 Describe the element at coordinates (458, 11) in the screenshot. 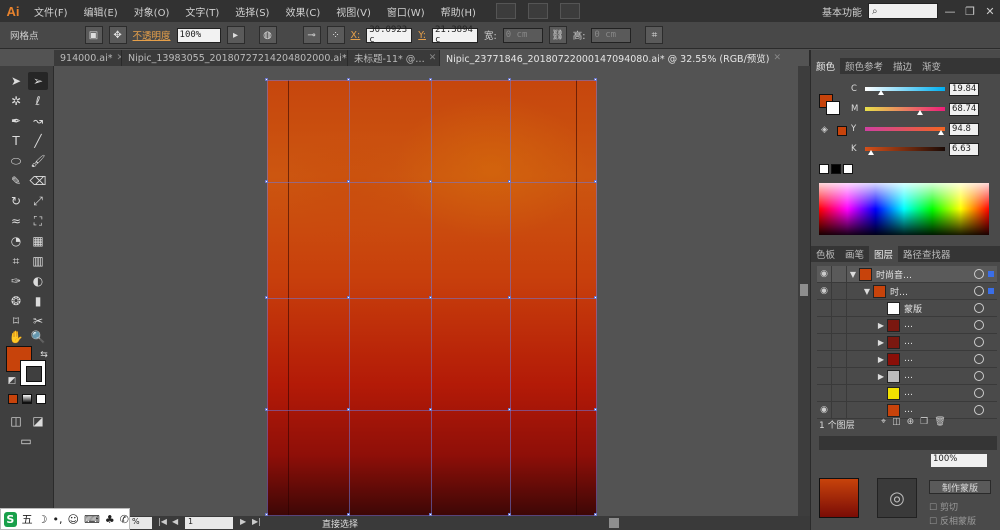

I see `menu-help: 帮助(H)` at that location.